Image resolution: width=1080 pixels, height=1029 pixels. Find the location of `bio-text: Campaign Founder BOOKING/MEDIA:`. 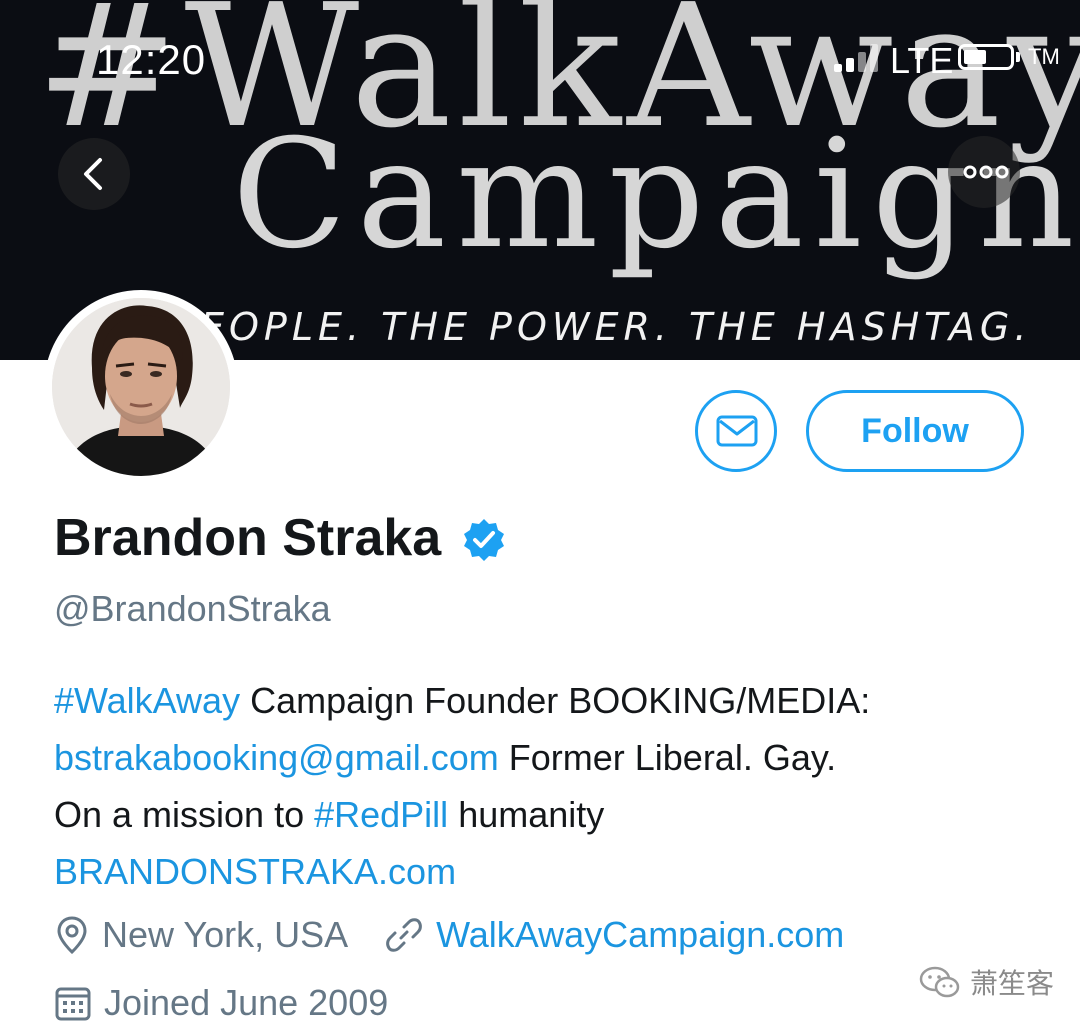

bio-text: Campaign Founder BOOKING/MEDIA: is located at coordinates (555, 700).